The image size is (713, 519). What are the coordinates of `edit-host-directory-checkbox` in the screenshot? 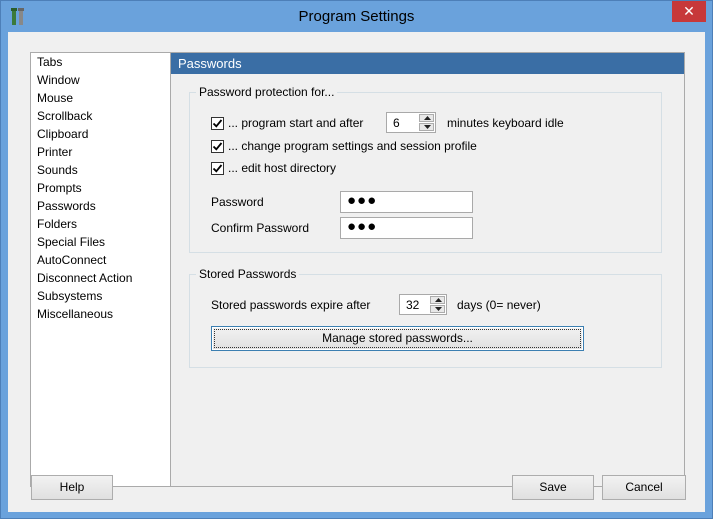 It's located at (217, 168).